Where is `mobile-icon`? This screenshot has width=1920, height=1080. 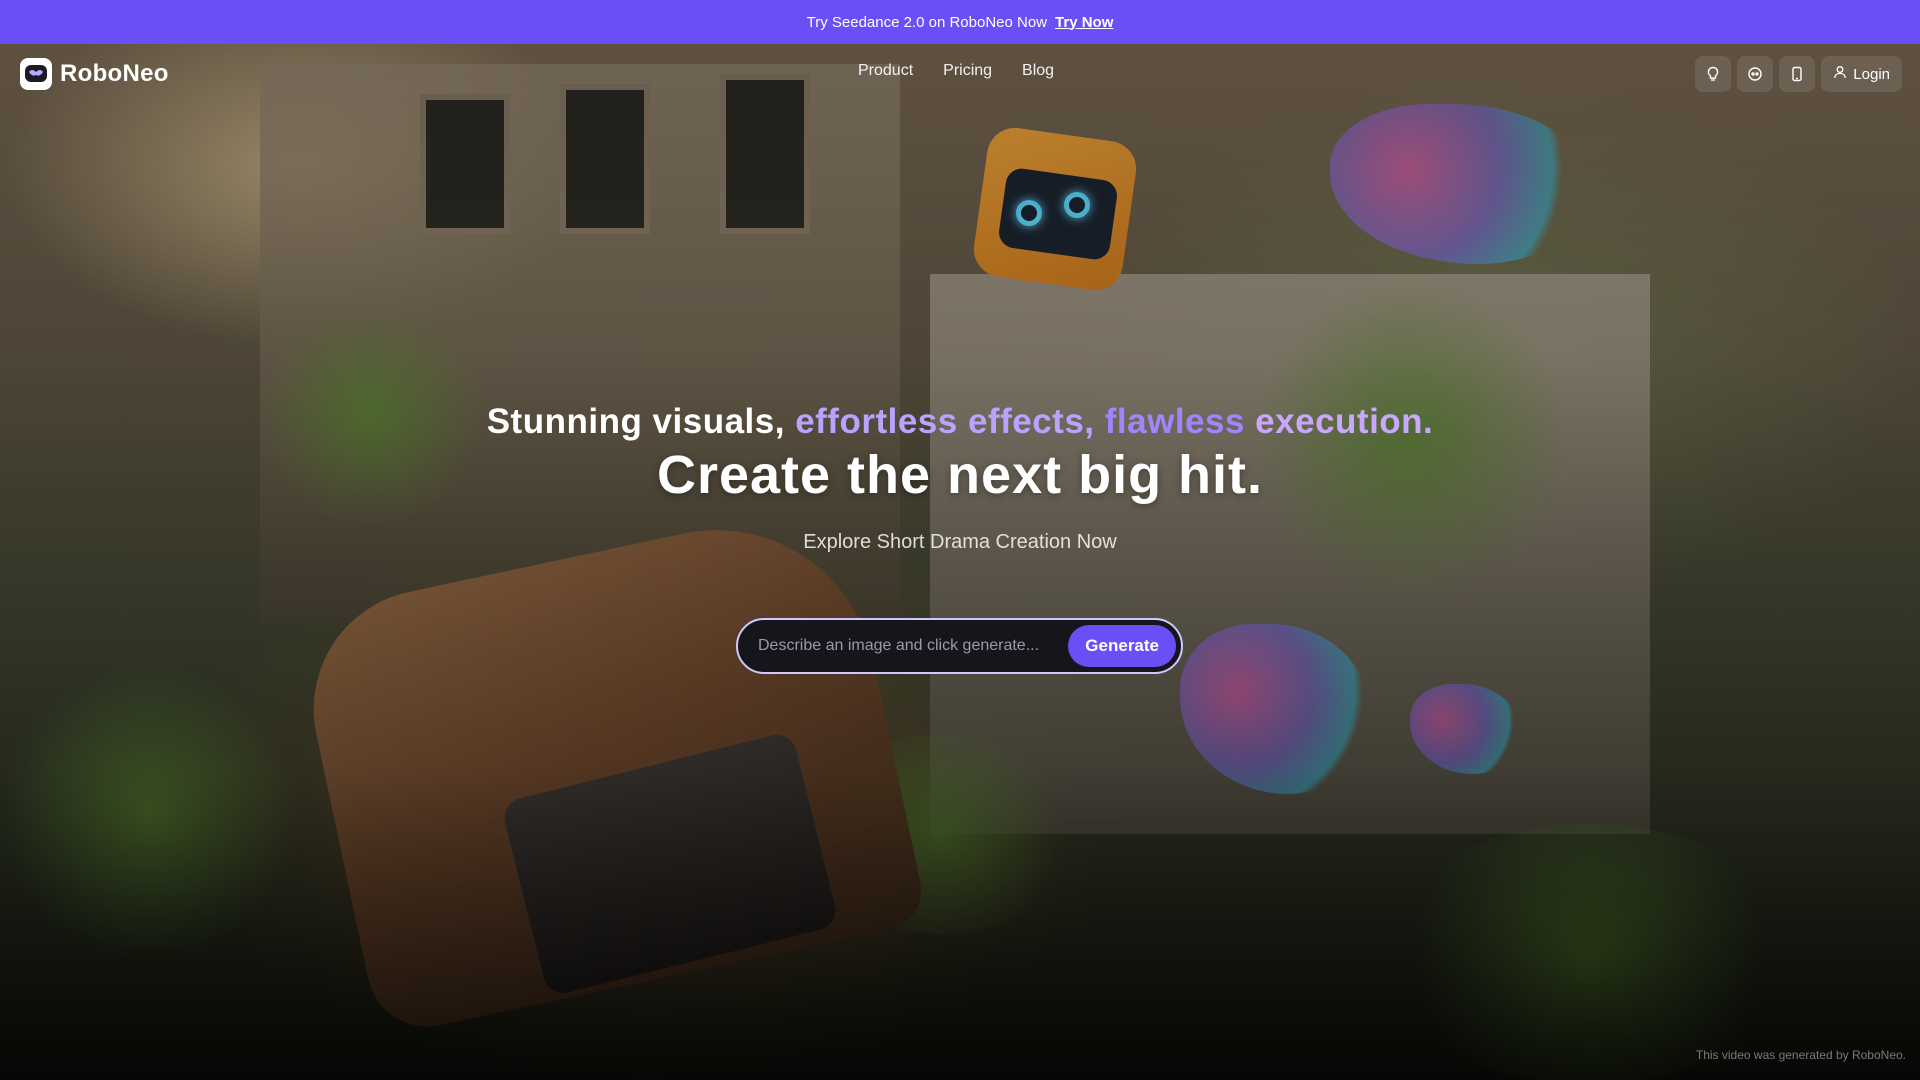 mobile-icon is located at coordinates (1797, 74).